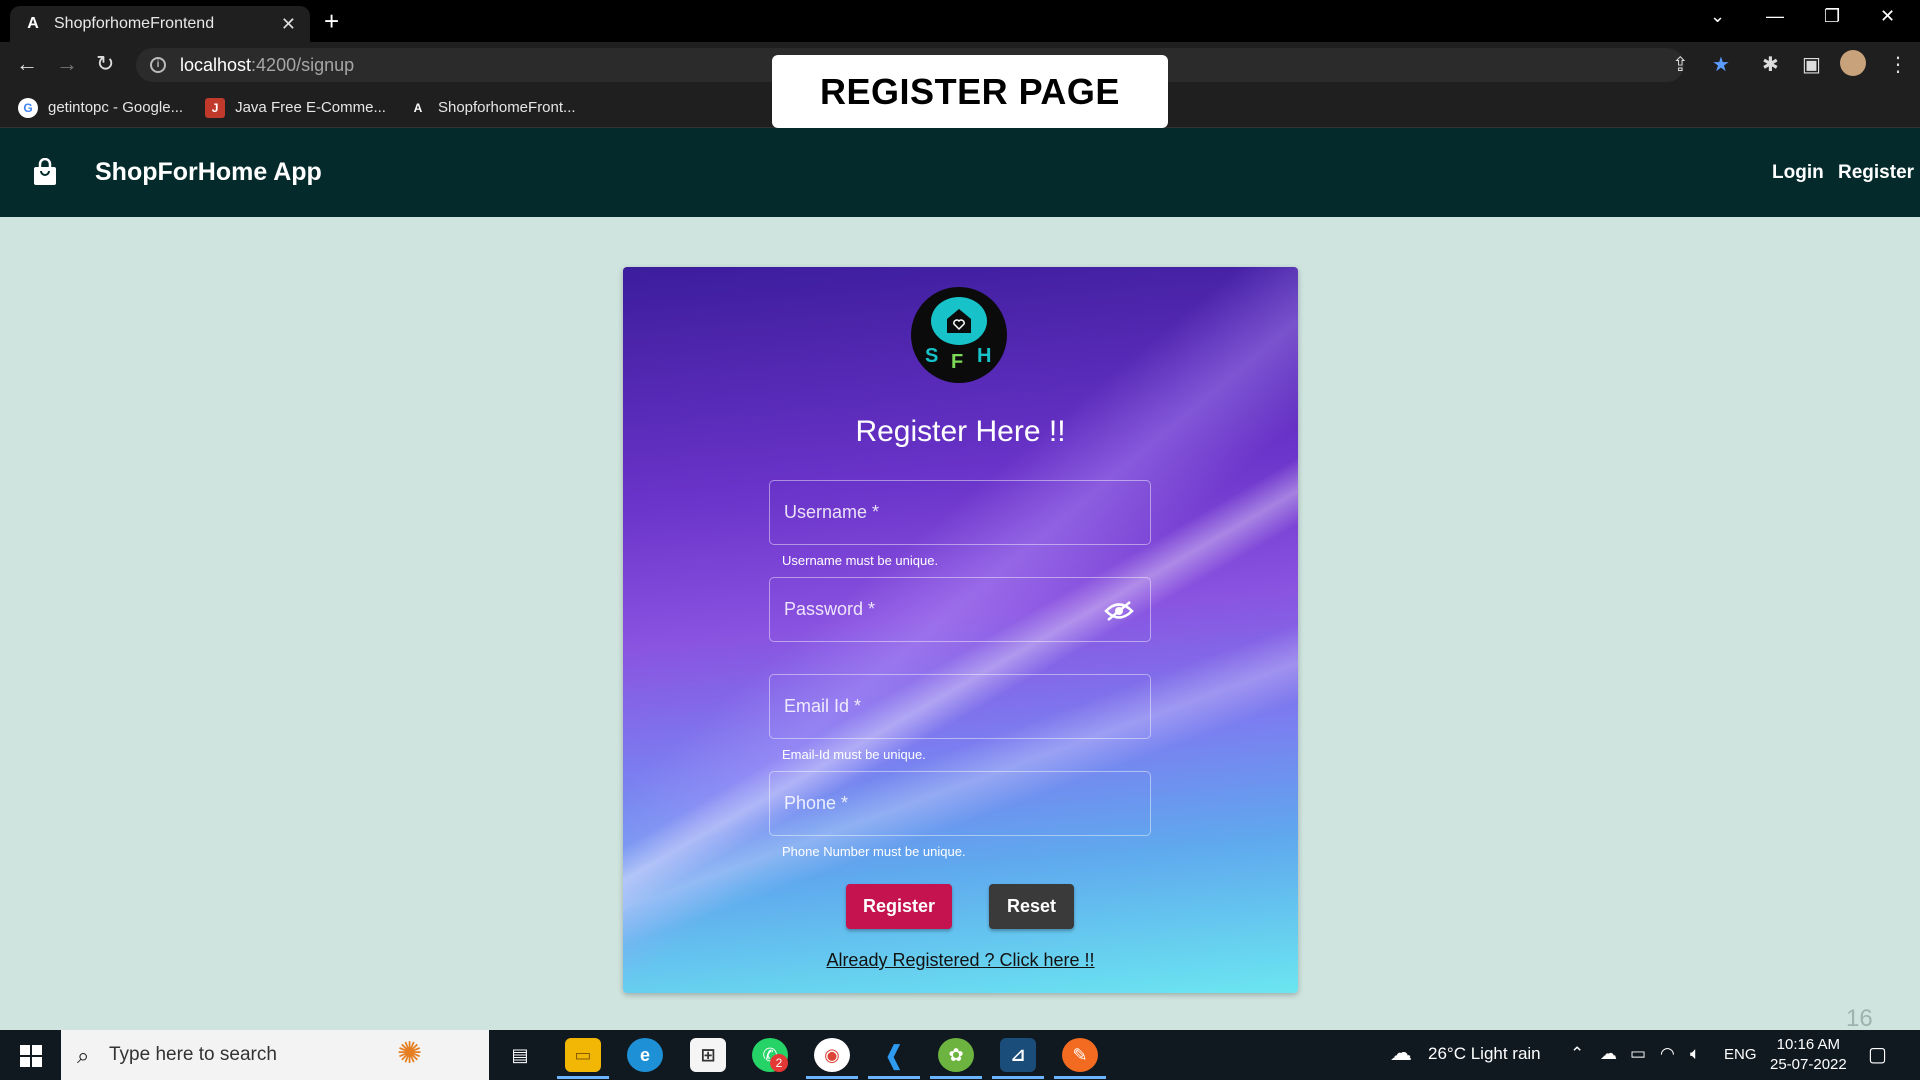 The height and width of the screenshot is (1080, 1920). What do you see at coordinates (27, 64) in the screenshot?
I see `back-icon: ←` at bounding box center [27, 64].